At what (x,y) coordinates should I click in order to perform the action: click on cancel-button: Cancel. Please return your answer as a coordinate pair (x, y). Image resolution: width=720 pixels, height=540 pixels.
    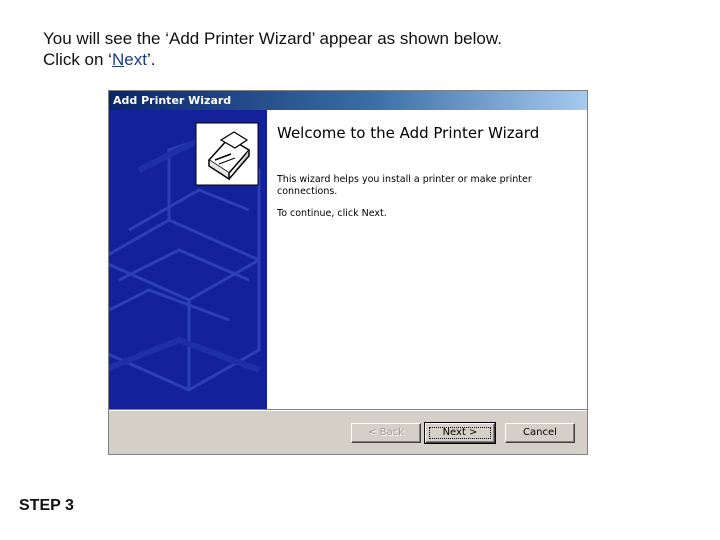
    Looking at the image, I should click on (540, 433).